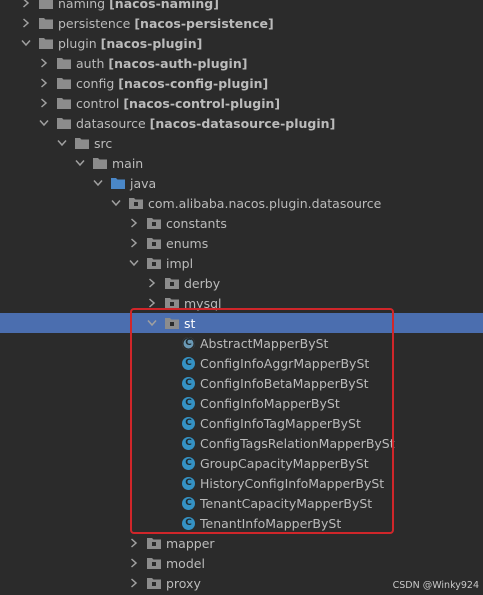 The height and width of the screenshot is (595, 483). I want to click on module-name: [nacos-datasource-plugin], so click(242, 123).